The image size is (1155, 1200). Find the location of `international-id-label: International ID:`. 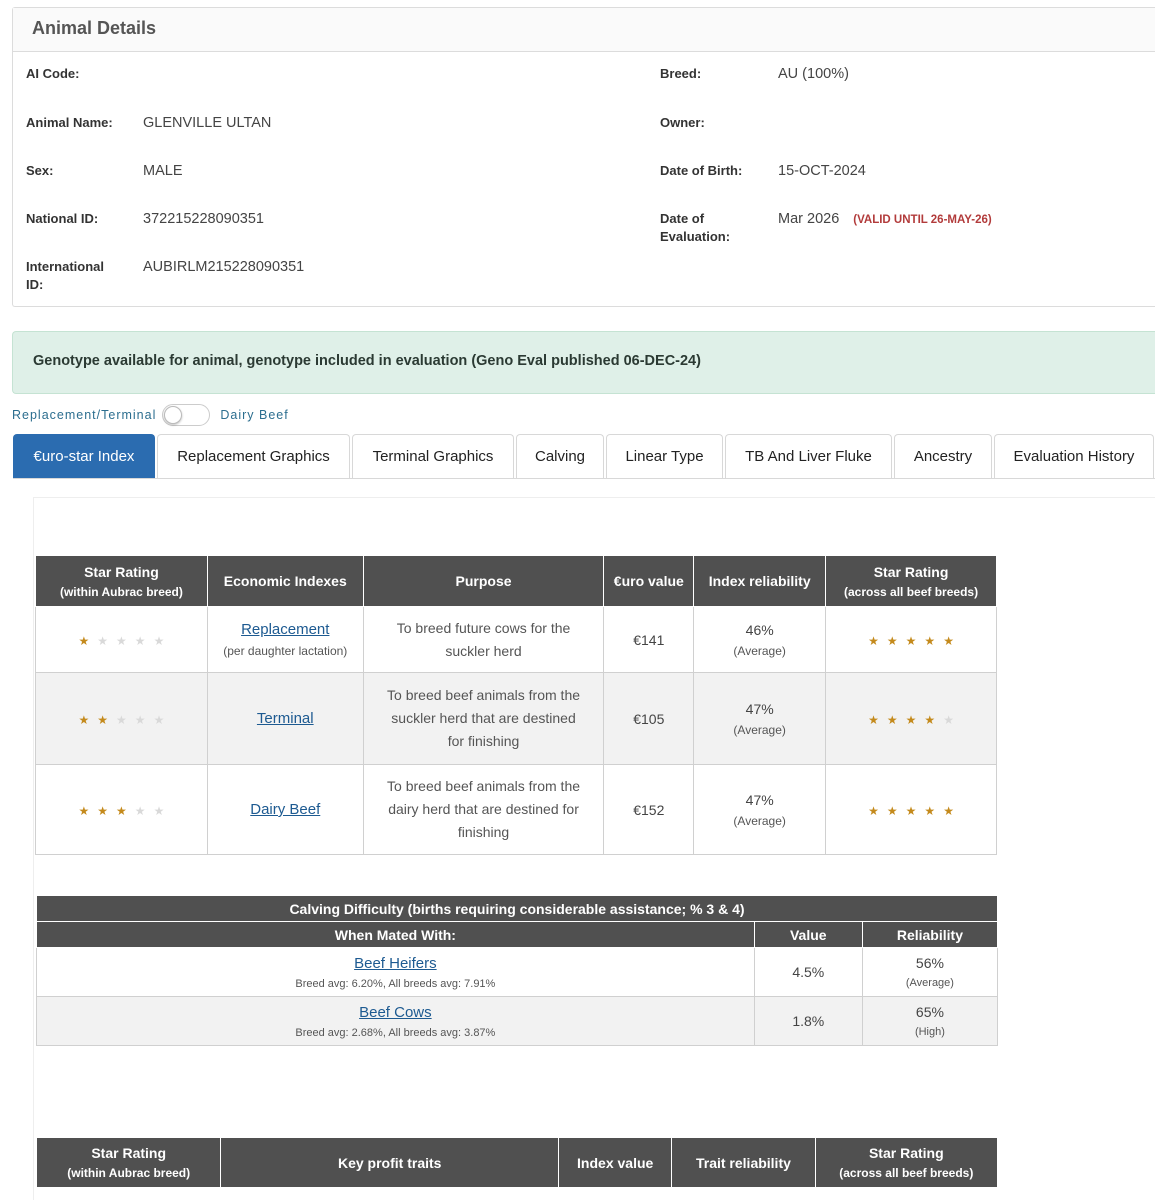

international-id-label: International ID: is located at coordinates (65, 275).